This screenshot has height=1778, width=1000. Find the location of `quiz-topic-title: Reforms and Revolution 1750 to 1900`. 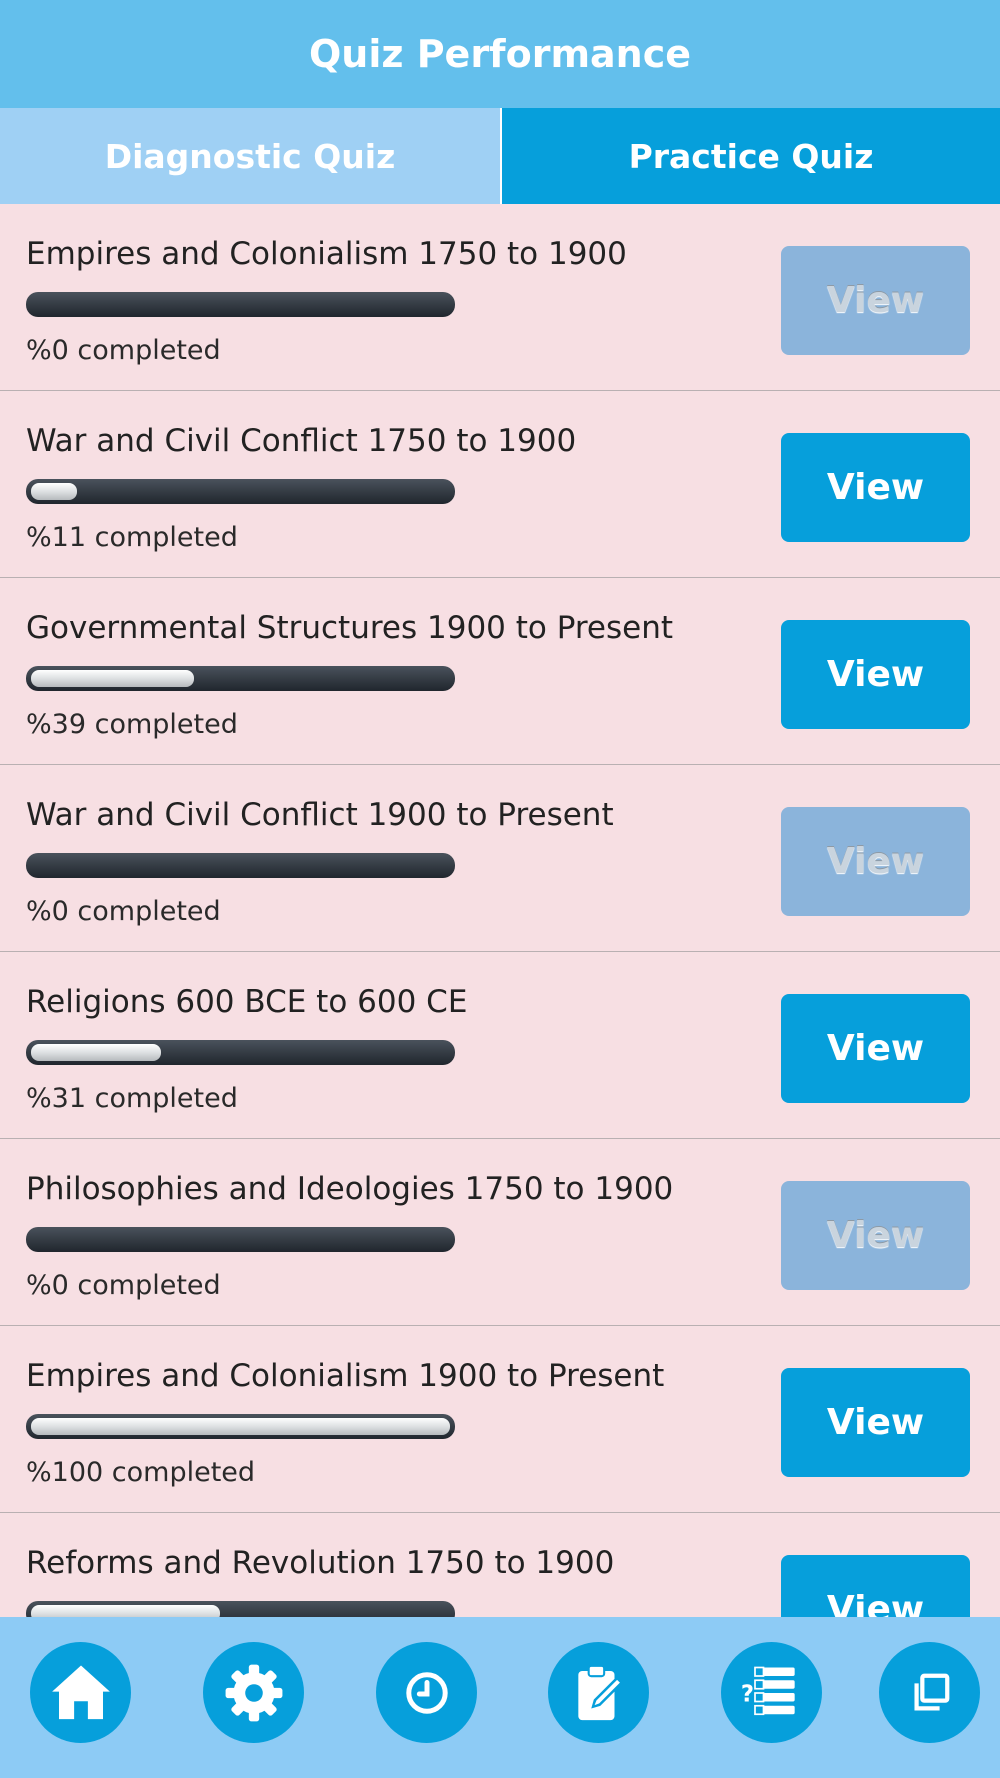

quiz-topic-title: Reforms and Revolution 1750 to 1900 is located at coordinates (320, 1563).